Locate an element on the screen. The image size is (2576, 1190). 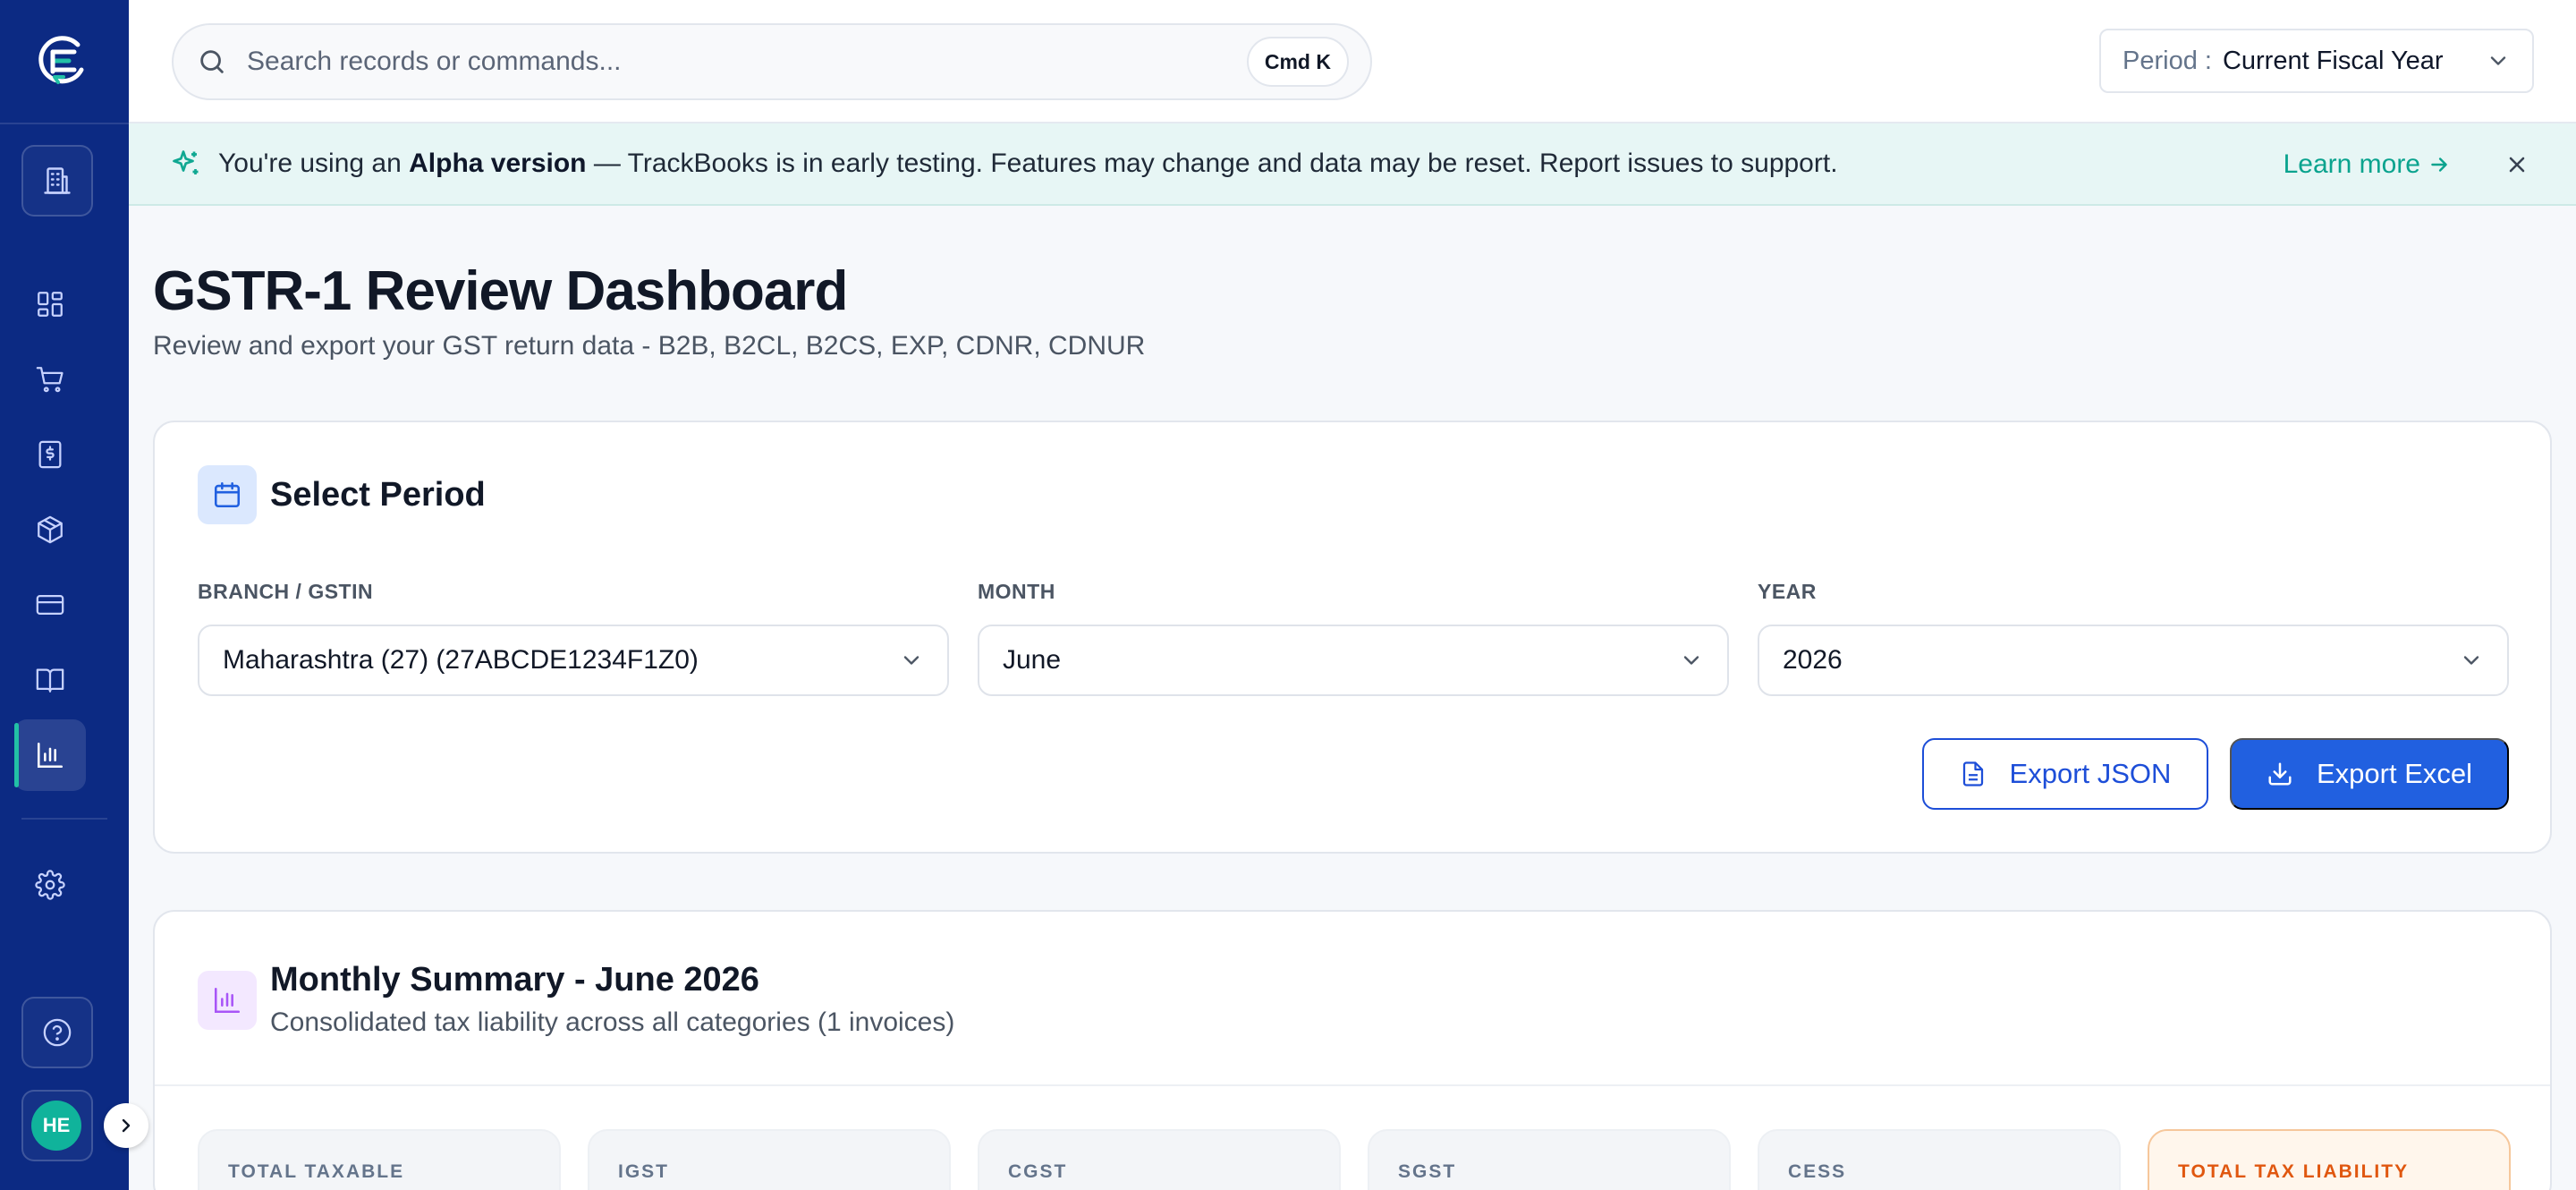
sidebar: HE is located at coordinates (64, 595).